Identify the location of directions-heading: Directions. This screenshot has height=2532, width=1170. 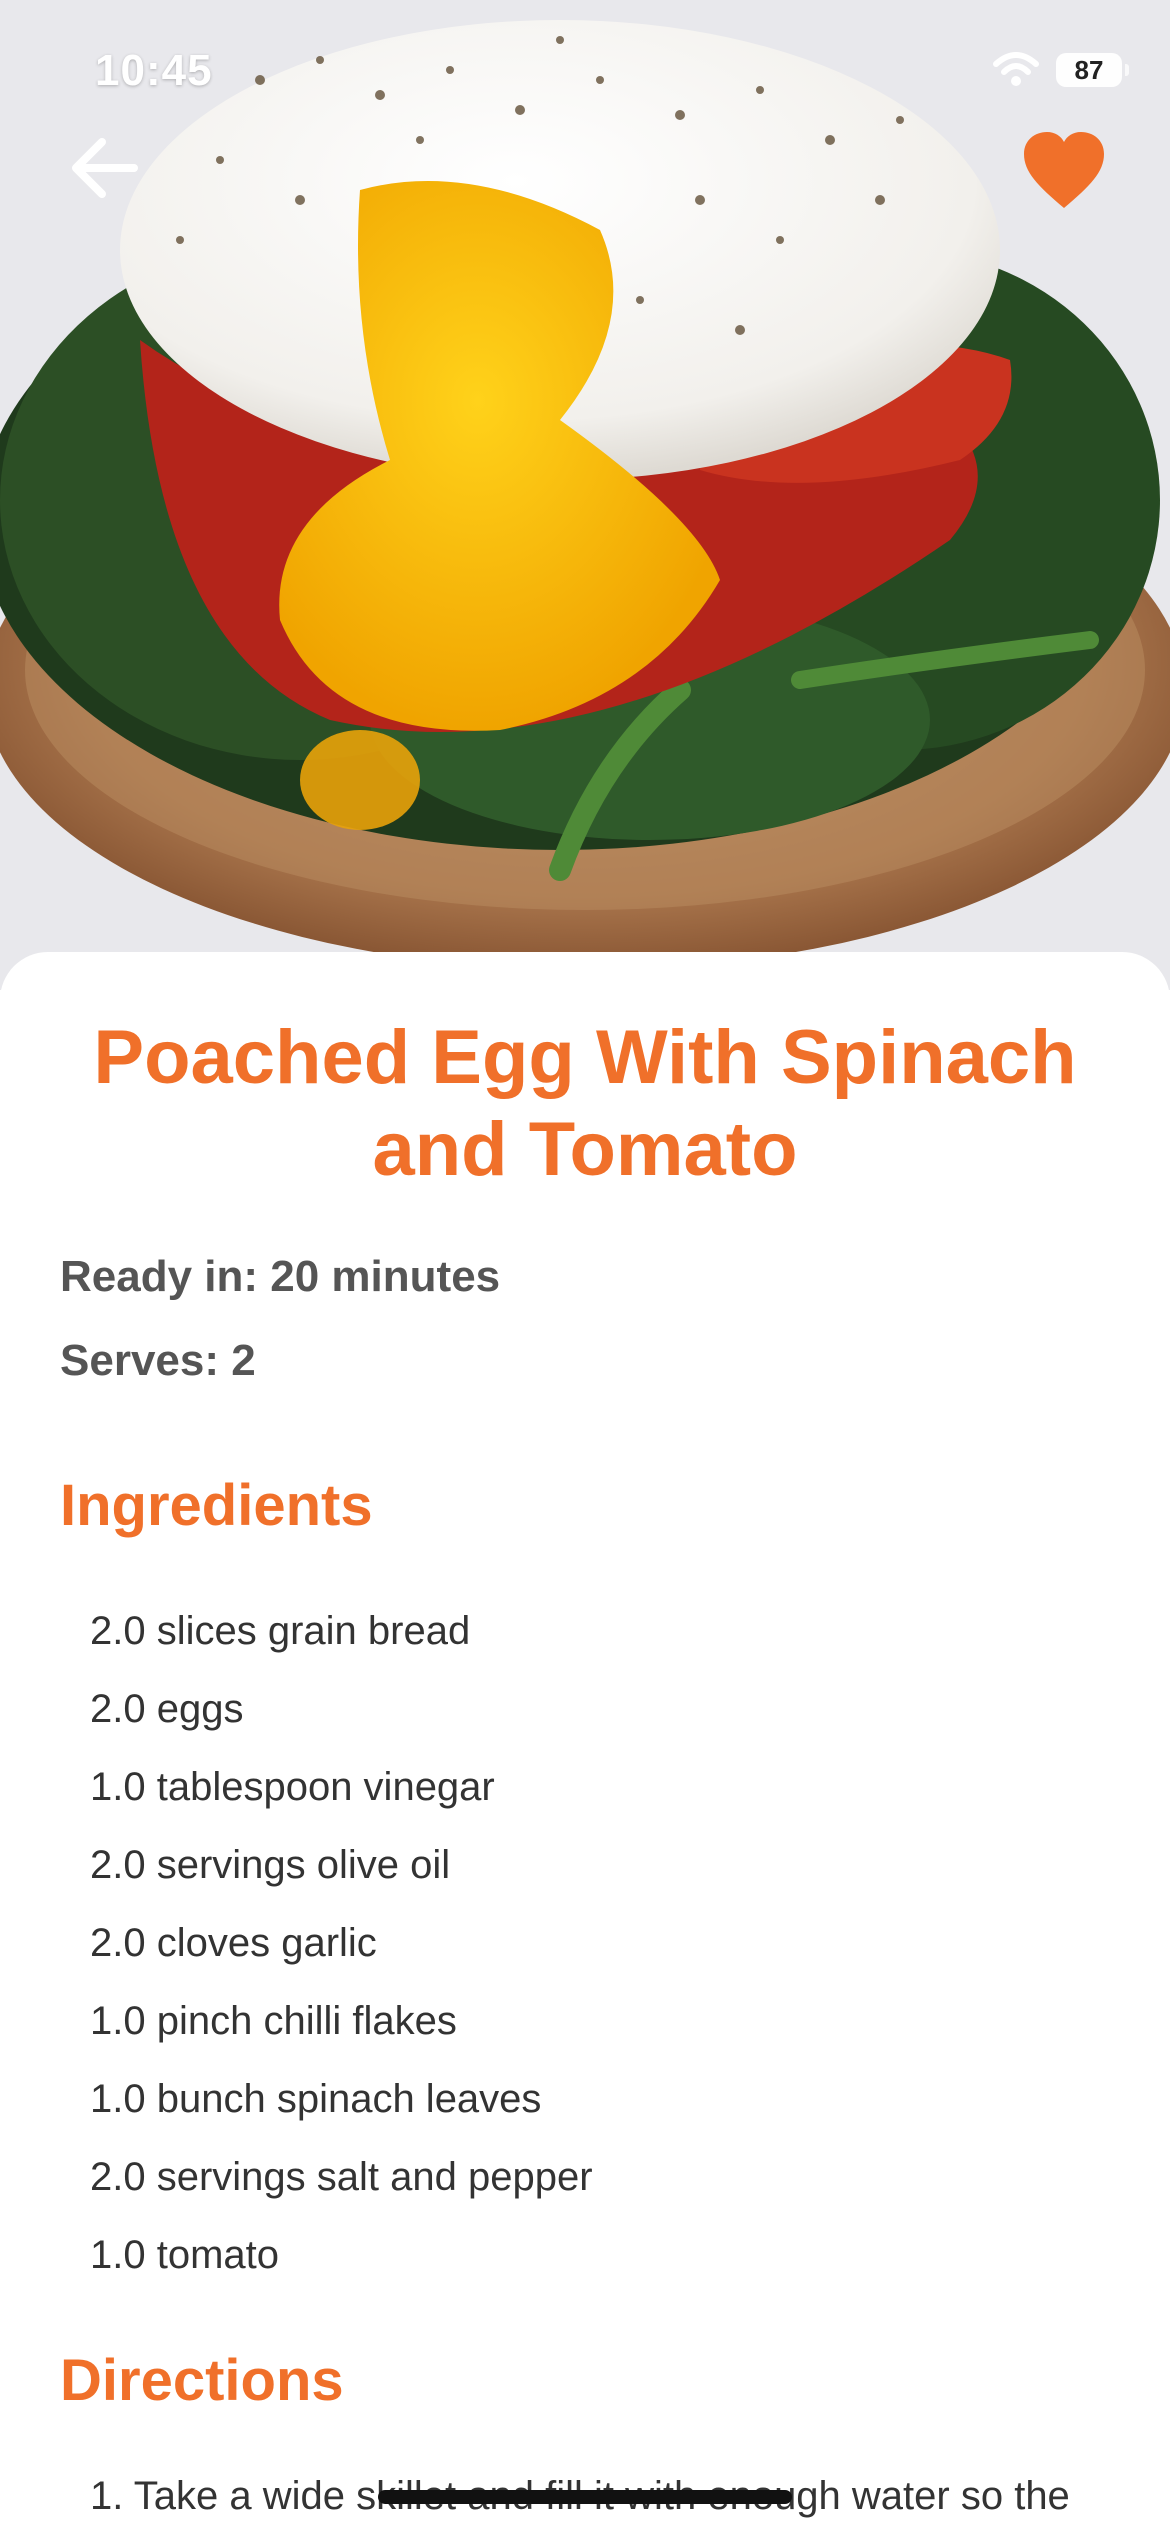
(202, 2380).